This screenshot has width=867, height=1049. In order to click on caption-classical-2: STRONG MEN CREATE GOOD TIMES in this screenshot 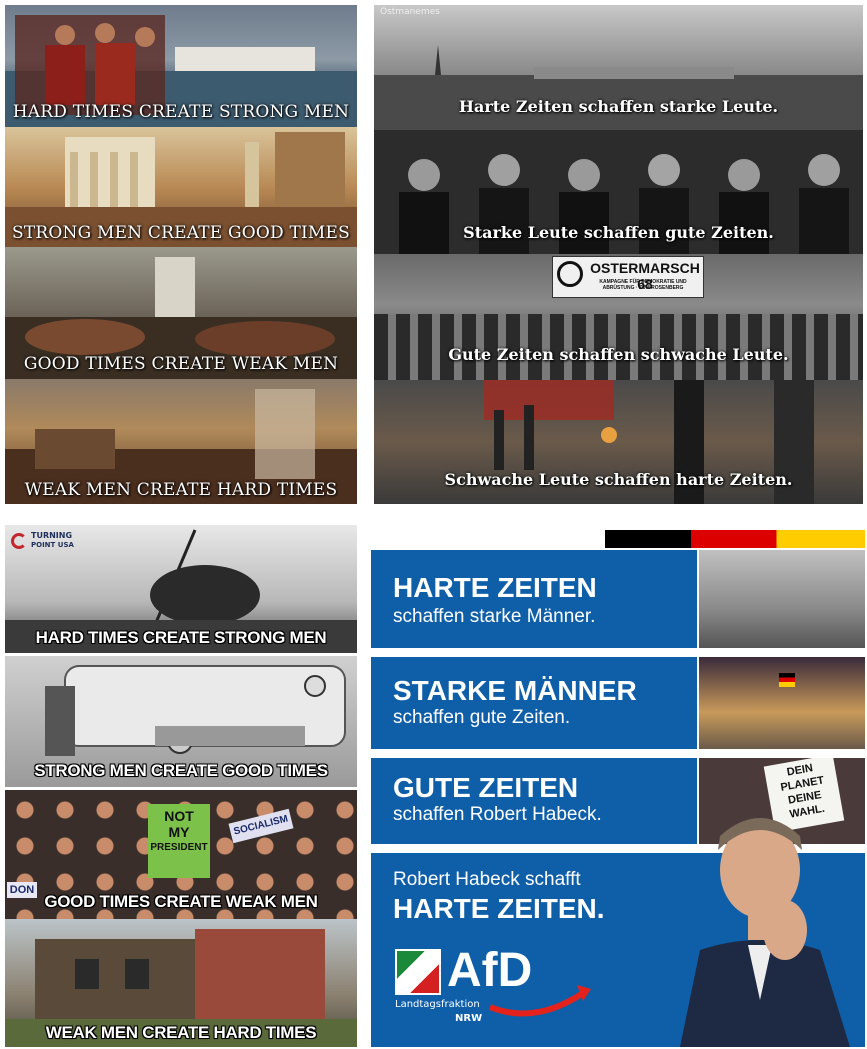, I will do `click(181, 233)`.